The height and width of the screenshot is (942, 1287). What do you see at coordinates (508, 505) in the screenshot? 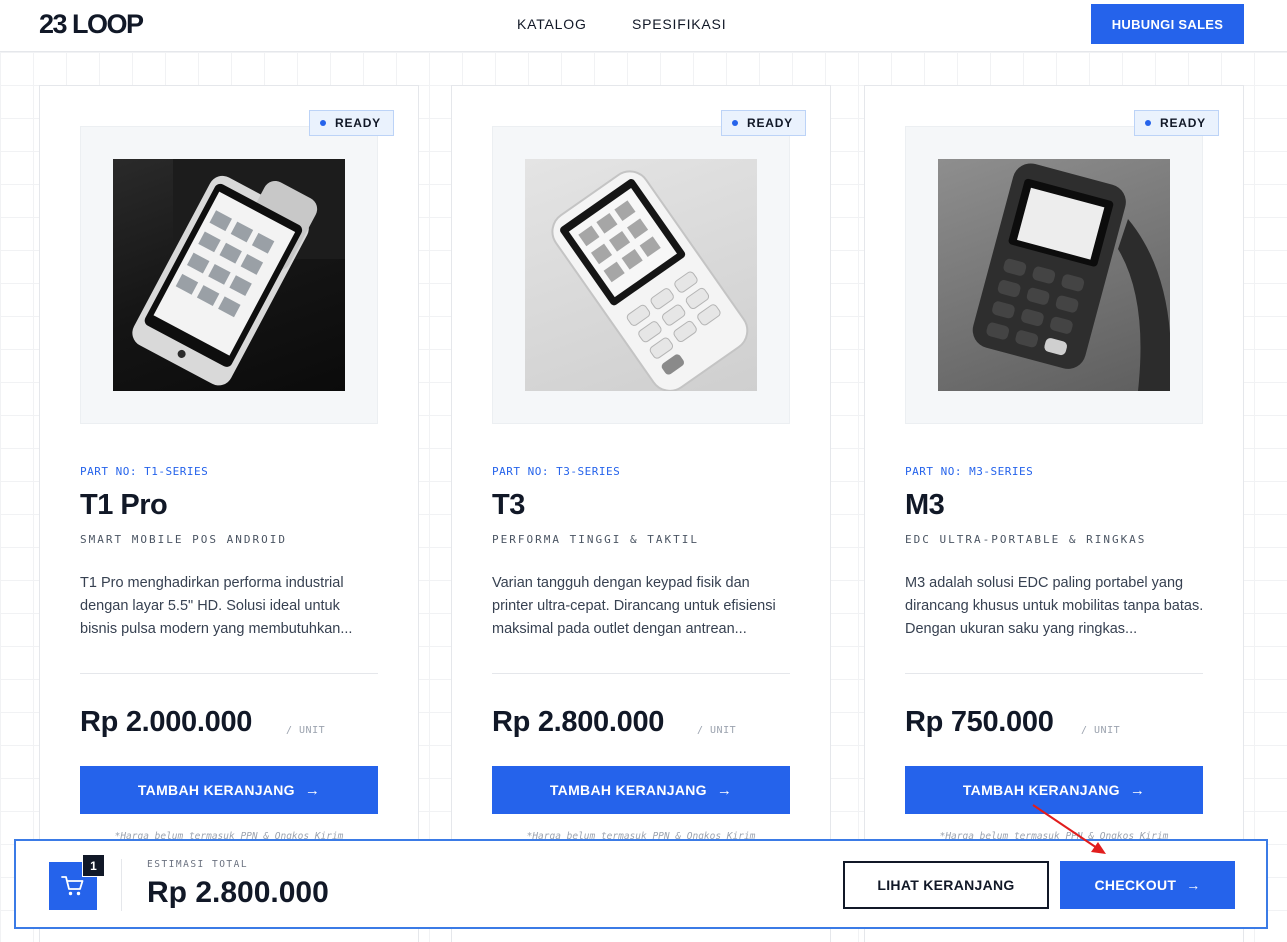
I see `product-name: T3` at bounding box center [508, 505].